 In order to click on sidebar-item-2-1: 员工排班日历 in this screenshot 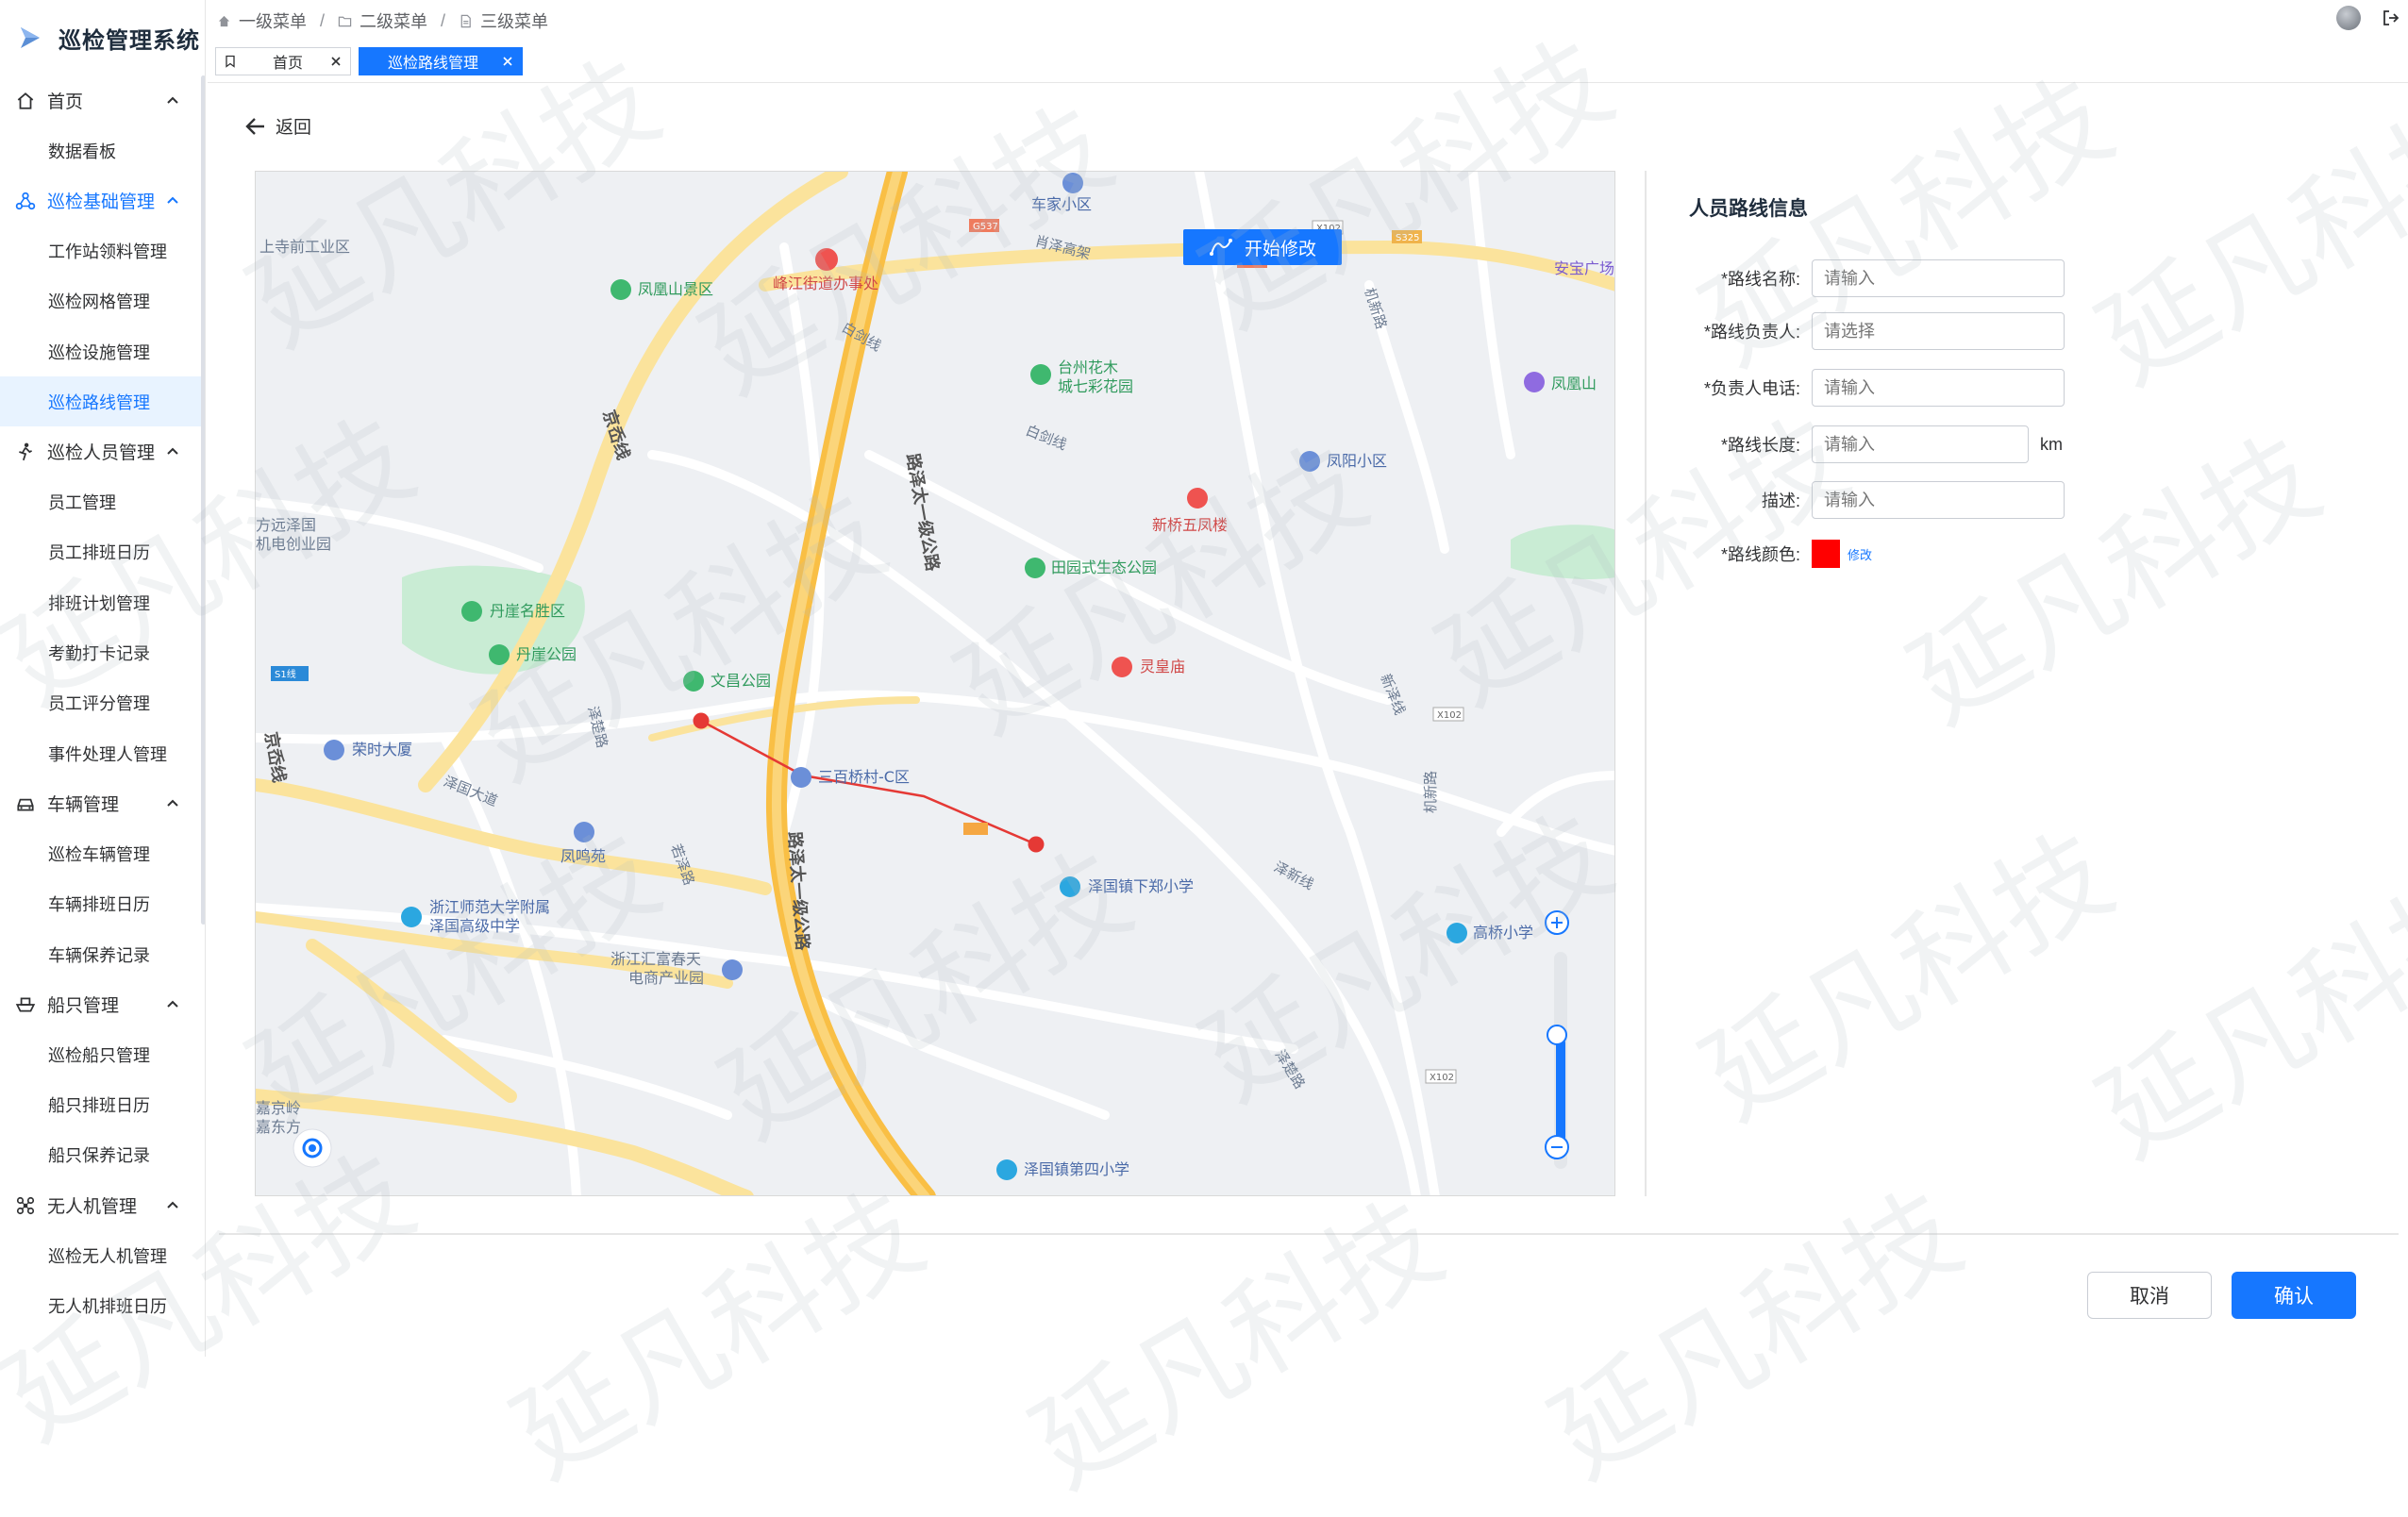, I will do `click(102, 552)`.